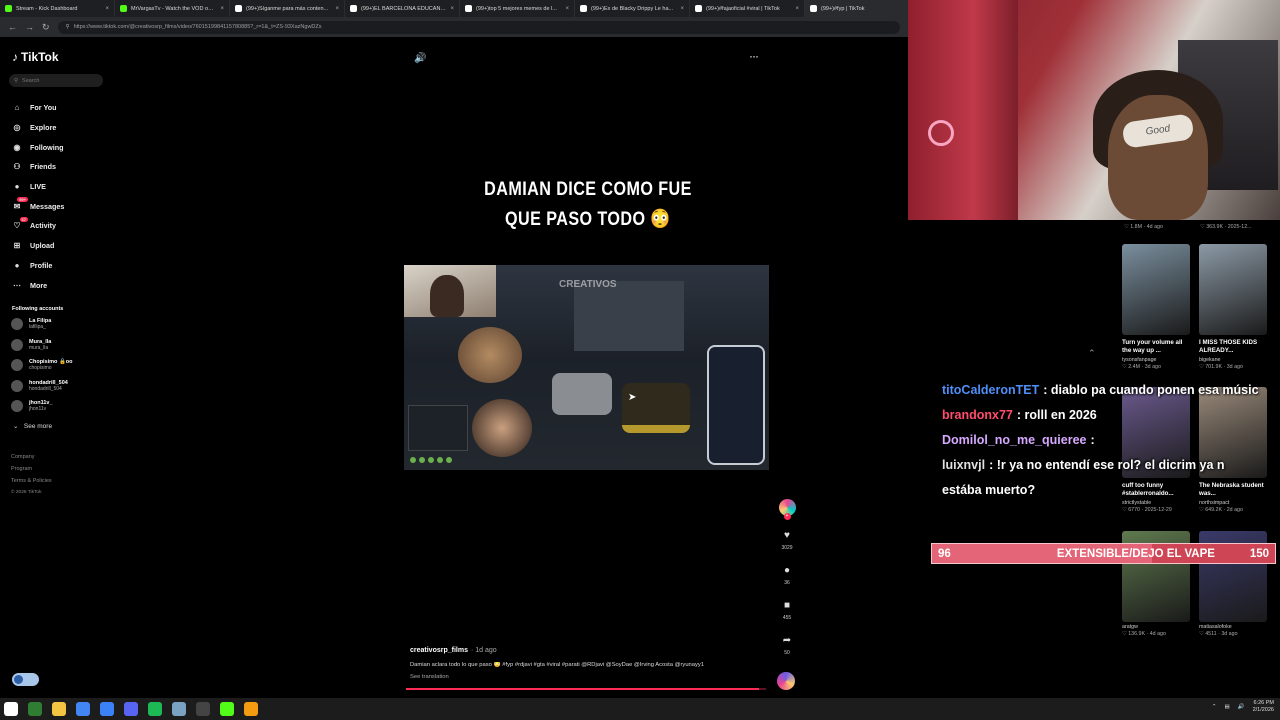 This screenshot has height=720, width=1280. I want to click on video-author: aratgw, so click(1156, 627).